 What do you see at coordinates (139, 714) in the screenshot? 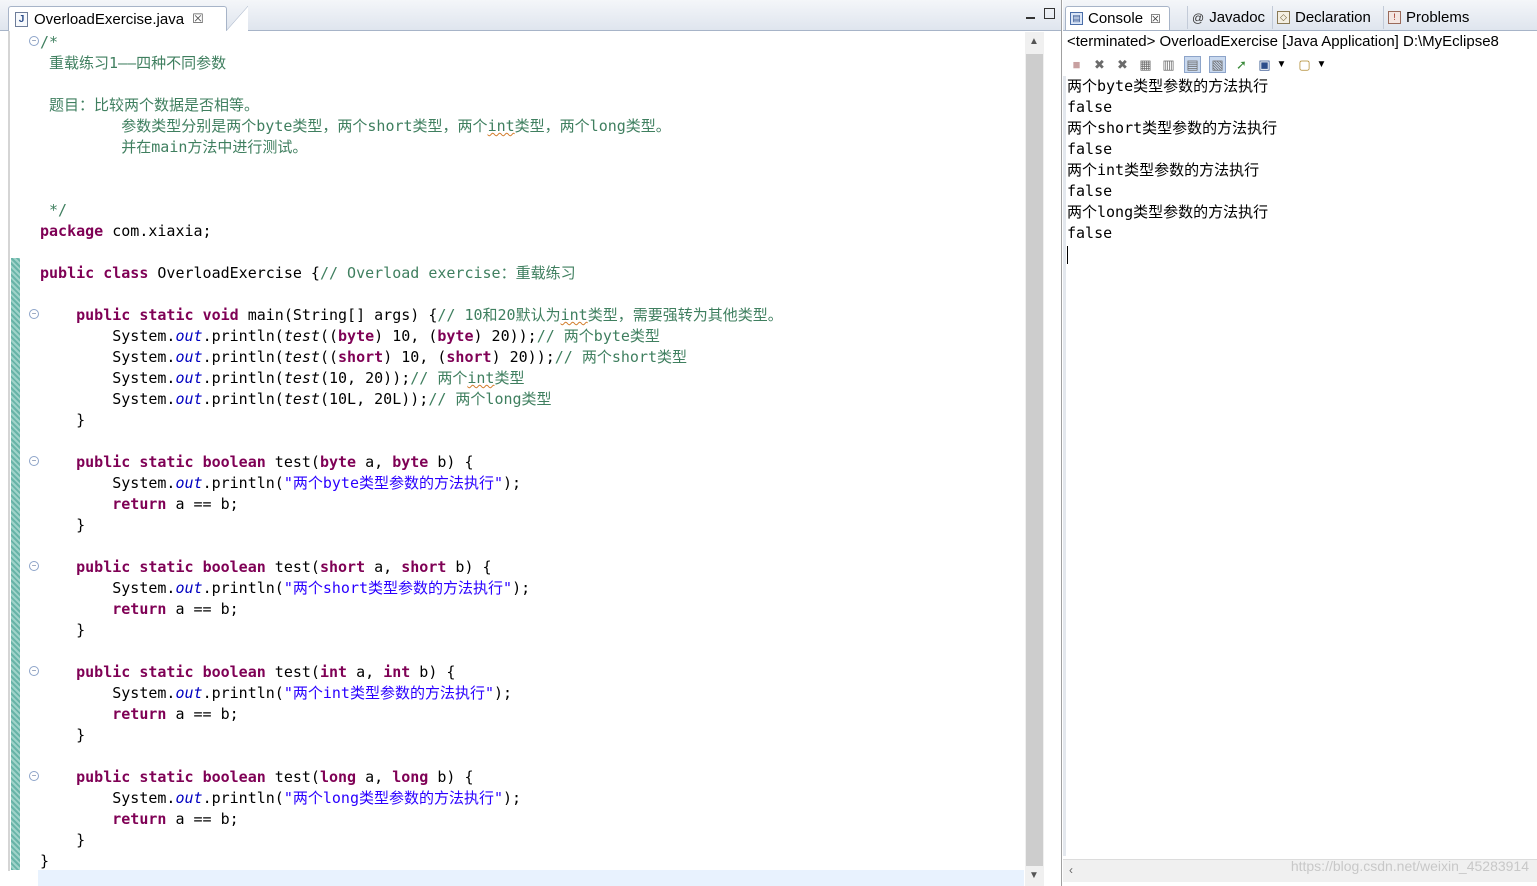
I see `code-token: return` at bounding box center [139, 714].